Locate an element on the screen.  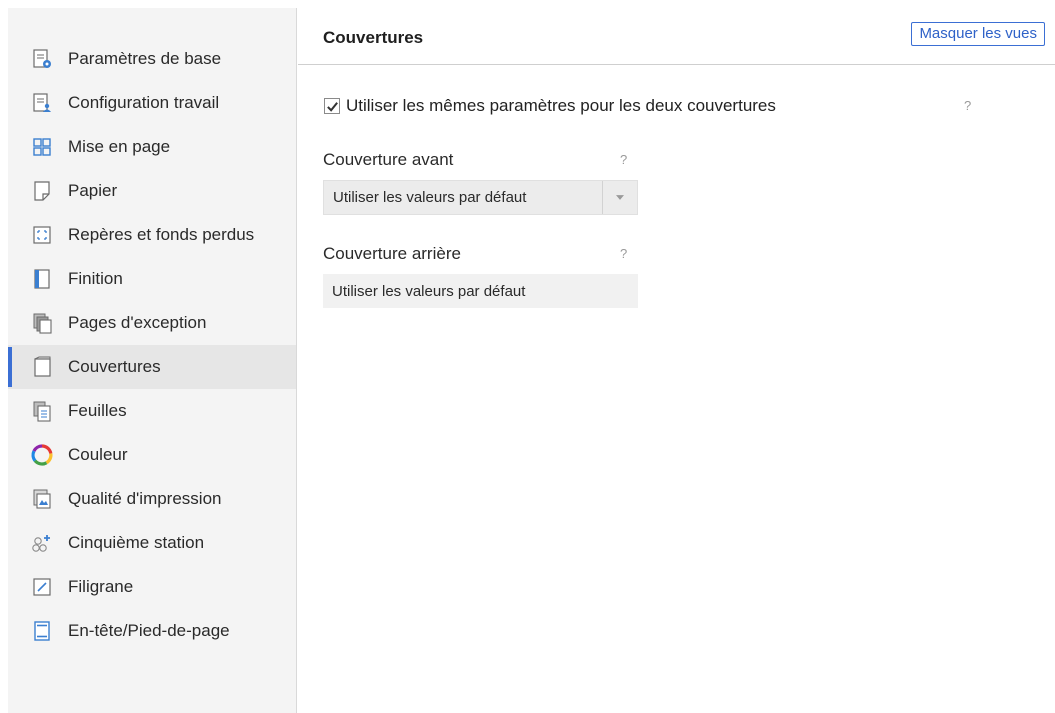
sidebar-item-configuration-travail: Configuration travail is located at coordinates (152, 103).